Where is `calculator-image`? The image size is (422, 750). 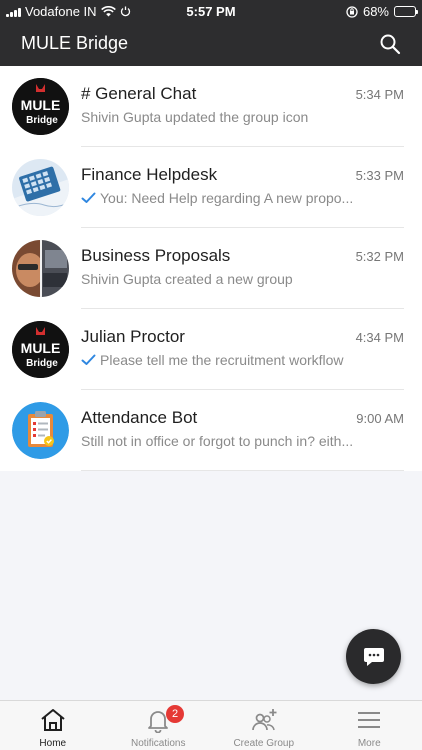
calculator-image is located at coordinates (40, 187).